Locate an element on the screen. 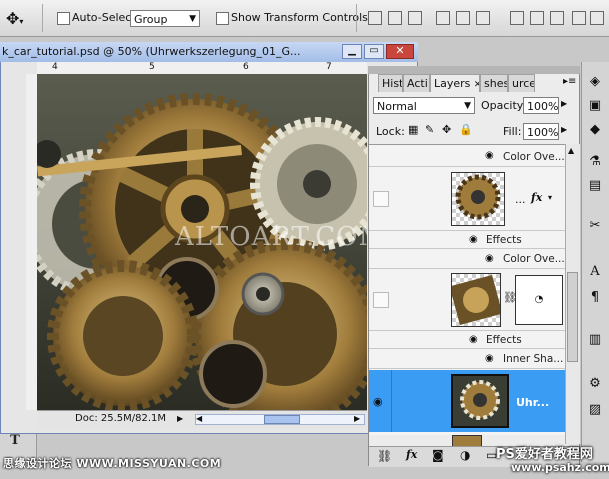 Image resolution: width=609 pixels, height=479 pixels. character-icon: A is located at coordinates (595, 272).